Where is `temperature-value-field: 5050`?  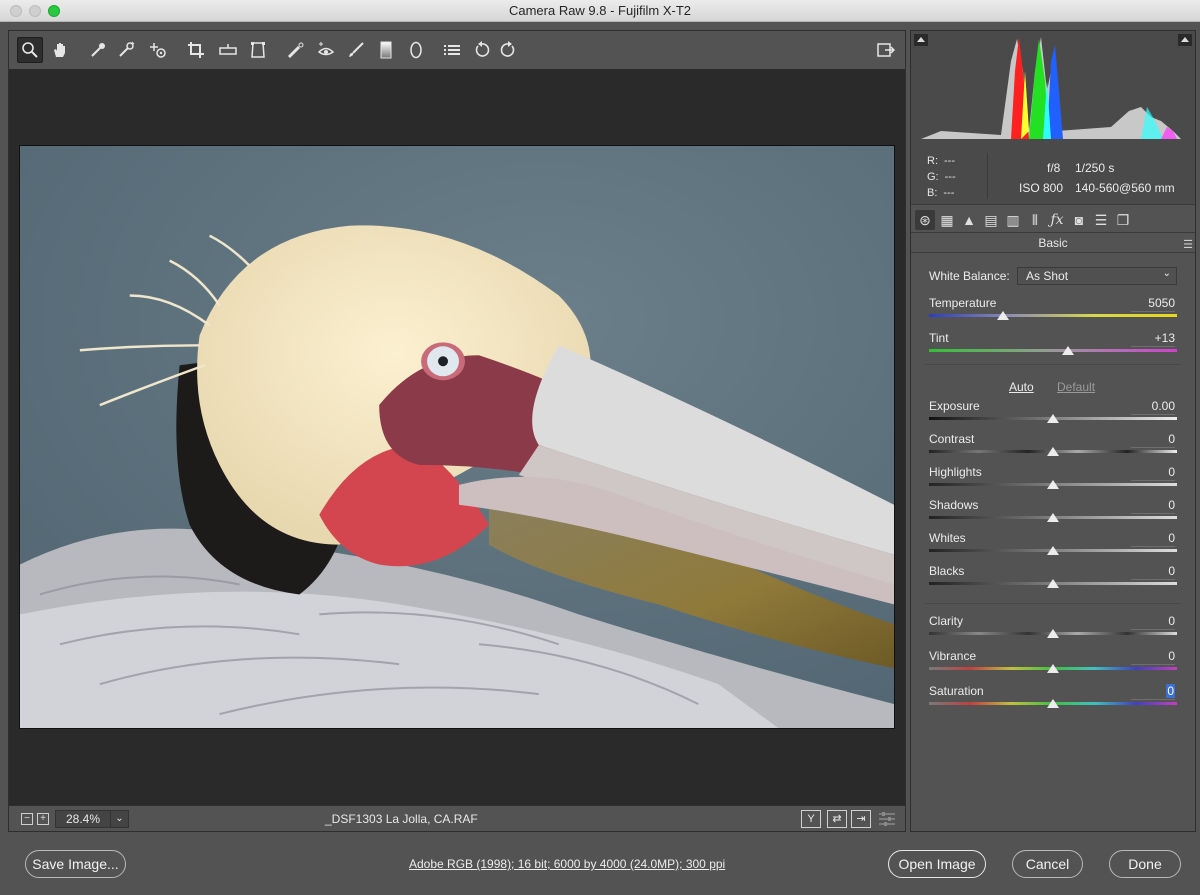 temperature-value-field: 5050 is located at coordinates (1153, 304).